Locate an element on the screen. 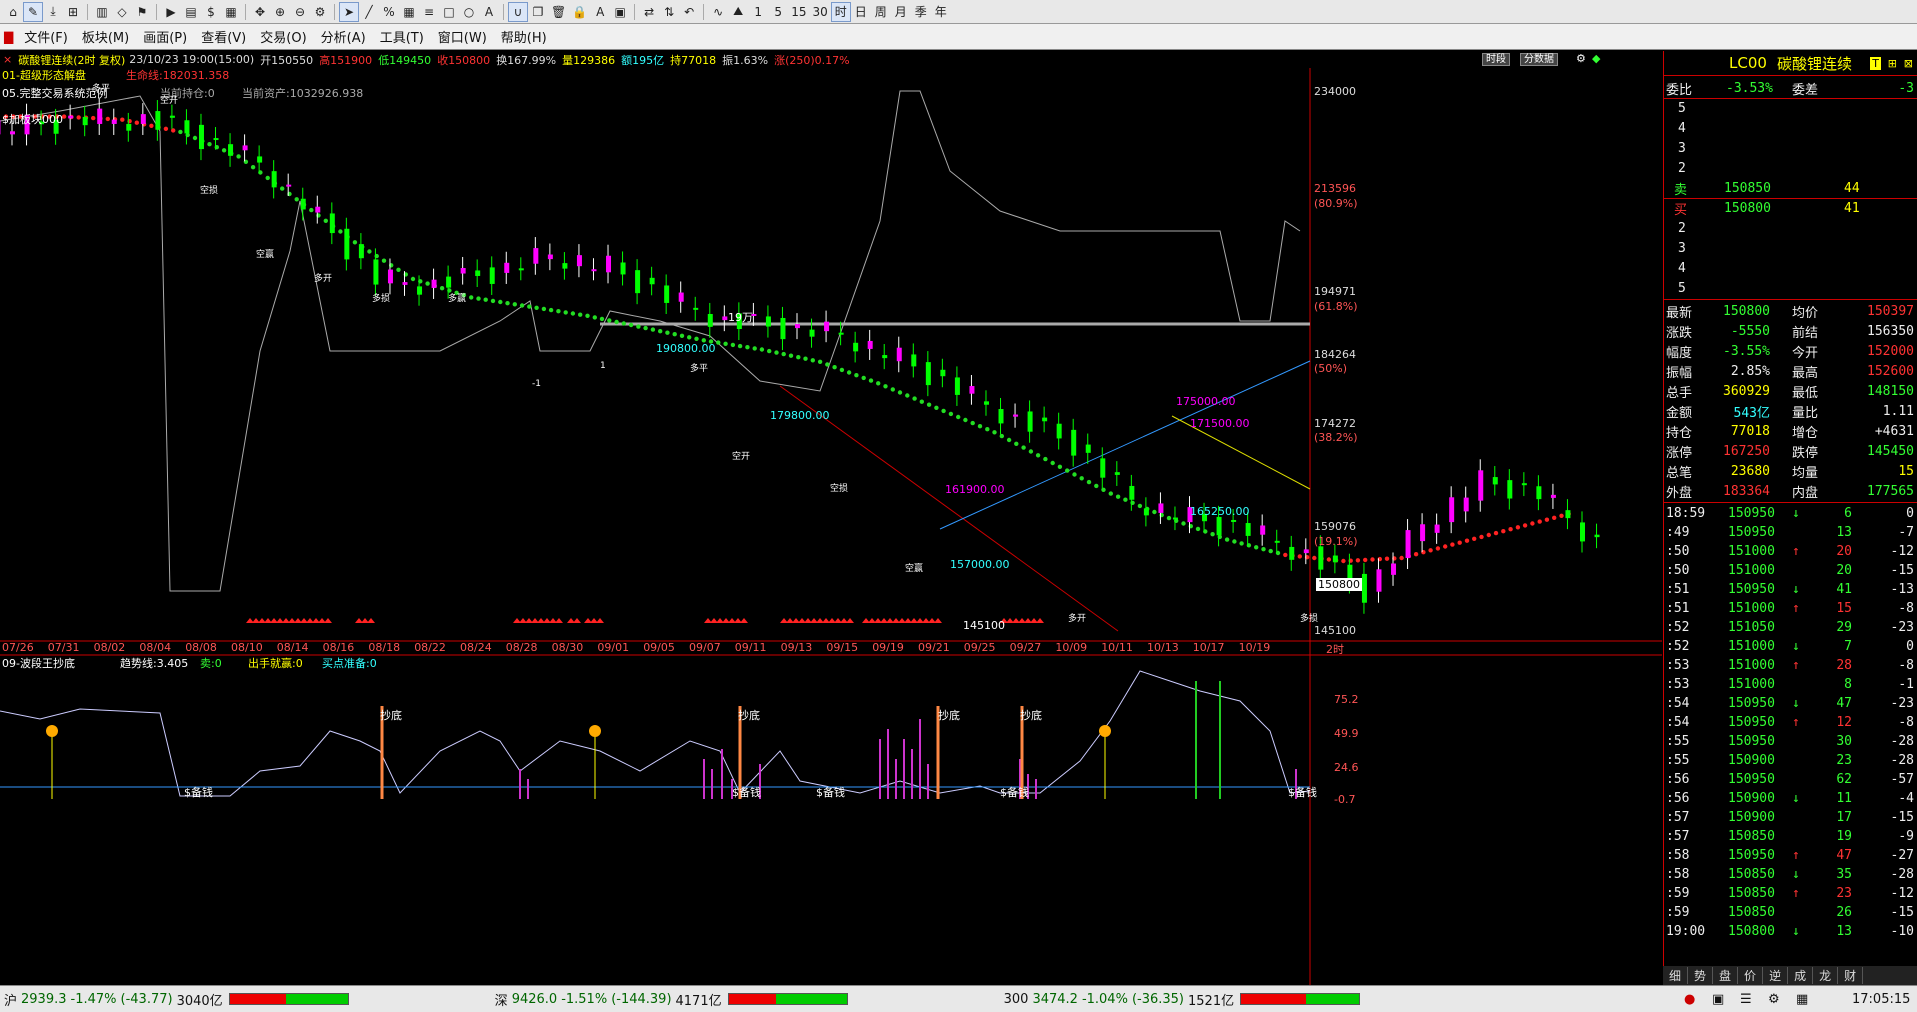 The width and height of the screenshot is (1917, 1012). data-button: 分数据 is located at coordinates (1539, 59).